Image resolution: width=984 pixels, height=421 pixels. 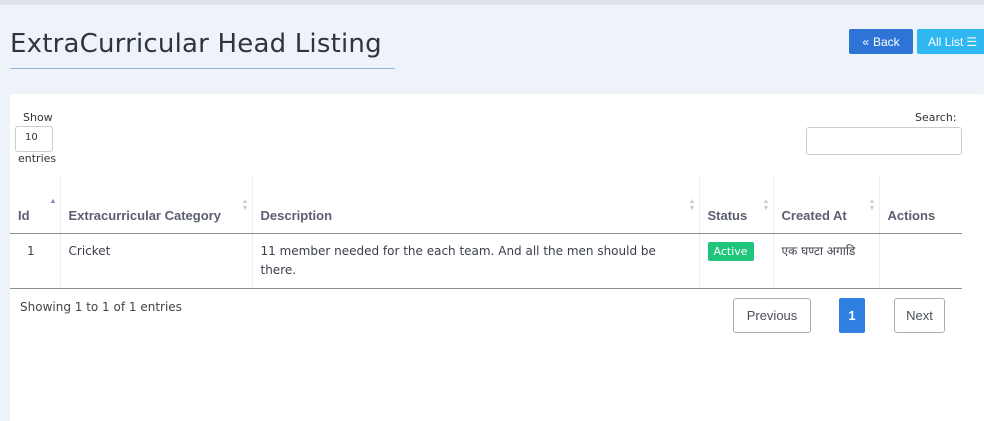 I want to click on all-list-button-label: All List, so click(x=946, y=41).